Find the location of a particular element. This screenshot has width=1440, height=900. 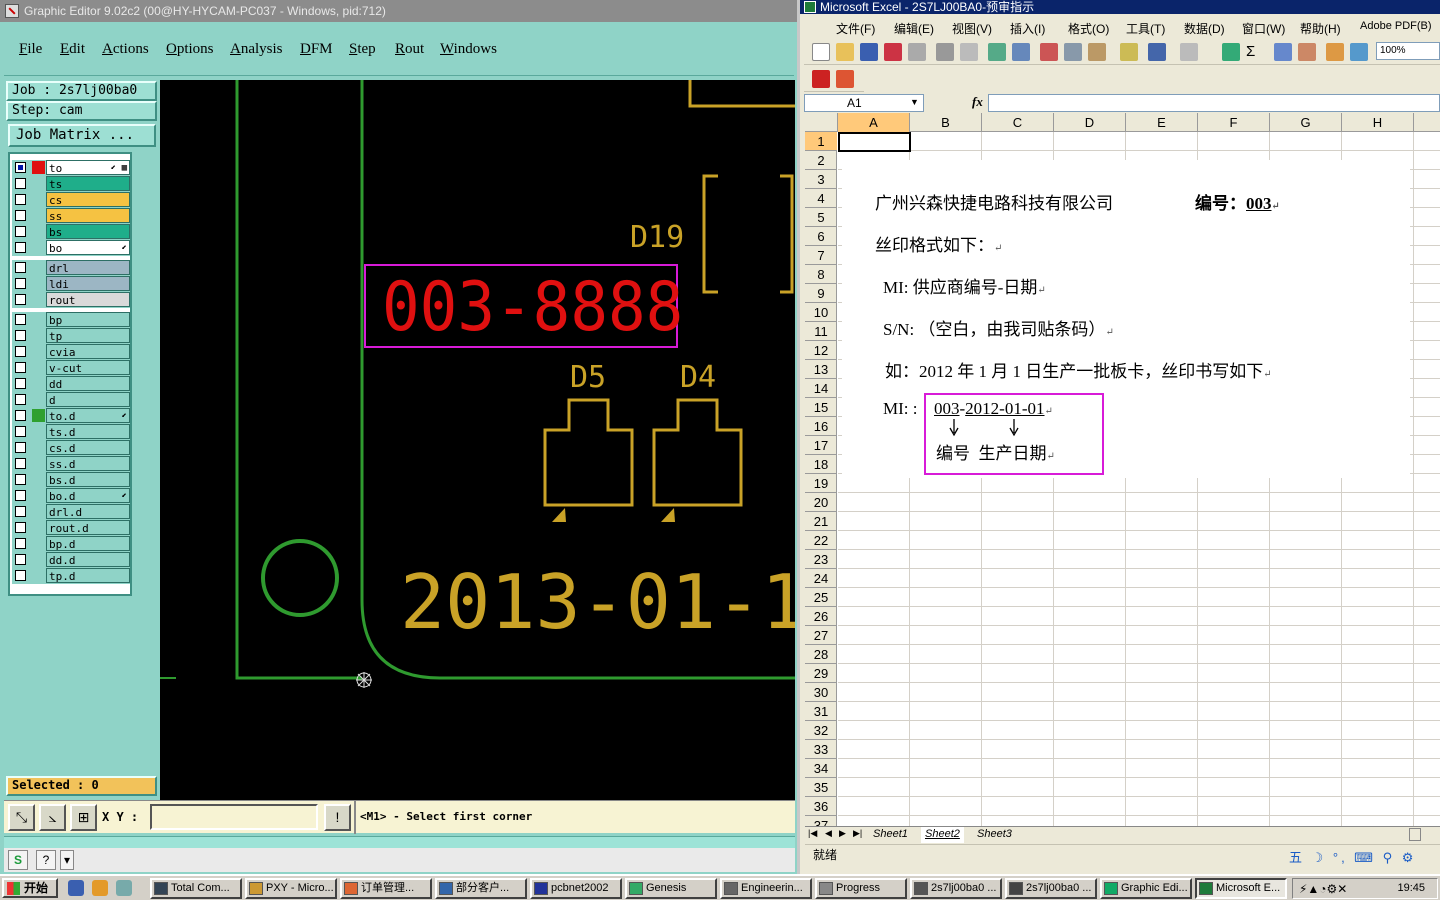

layer-row: bo.d ⬋ is located at coordinates (71, 496).